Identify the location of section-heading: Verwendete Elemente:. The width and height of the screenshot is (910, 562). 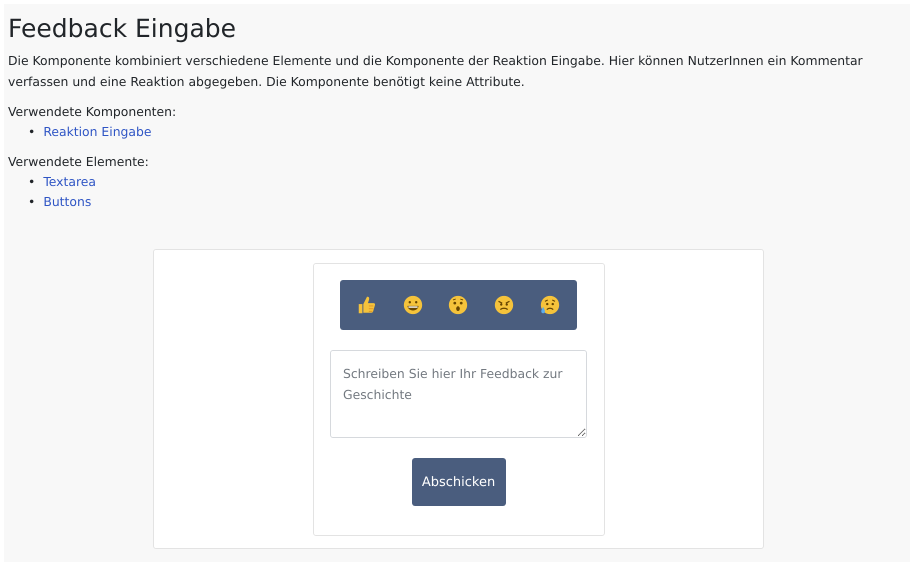
(79, 162).